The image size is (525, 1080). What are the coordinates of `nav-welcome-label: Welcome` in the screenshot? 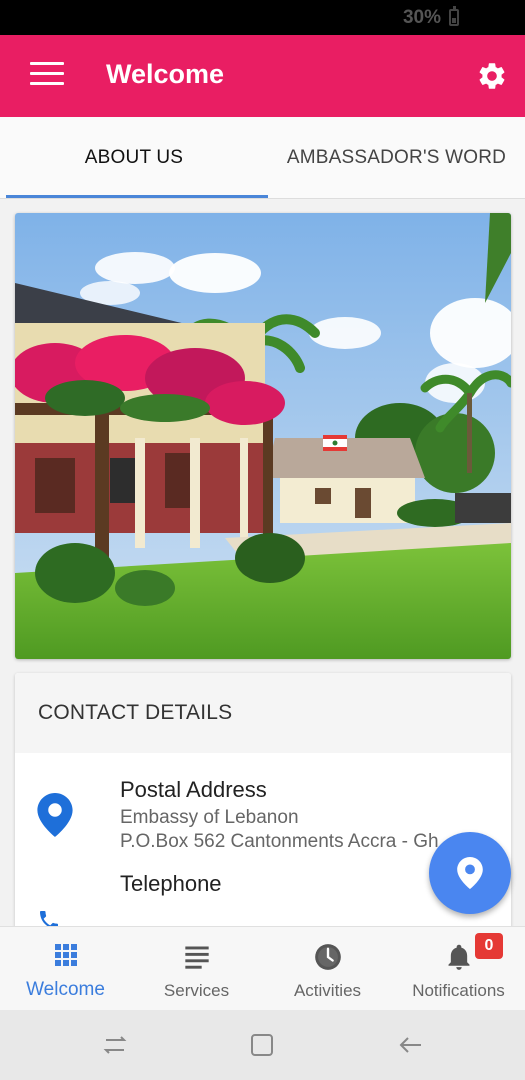 It's located at (65, 989).